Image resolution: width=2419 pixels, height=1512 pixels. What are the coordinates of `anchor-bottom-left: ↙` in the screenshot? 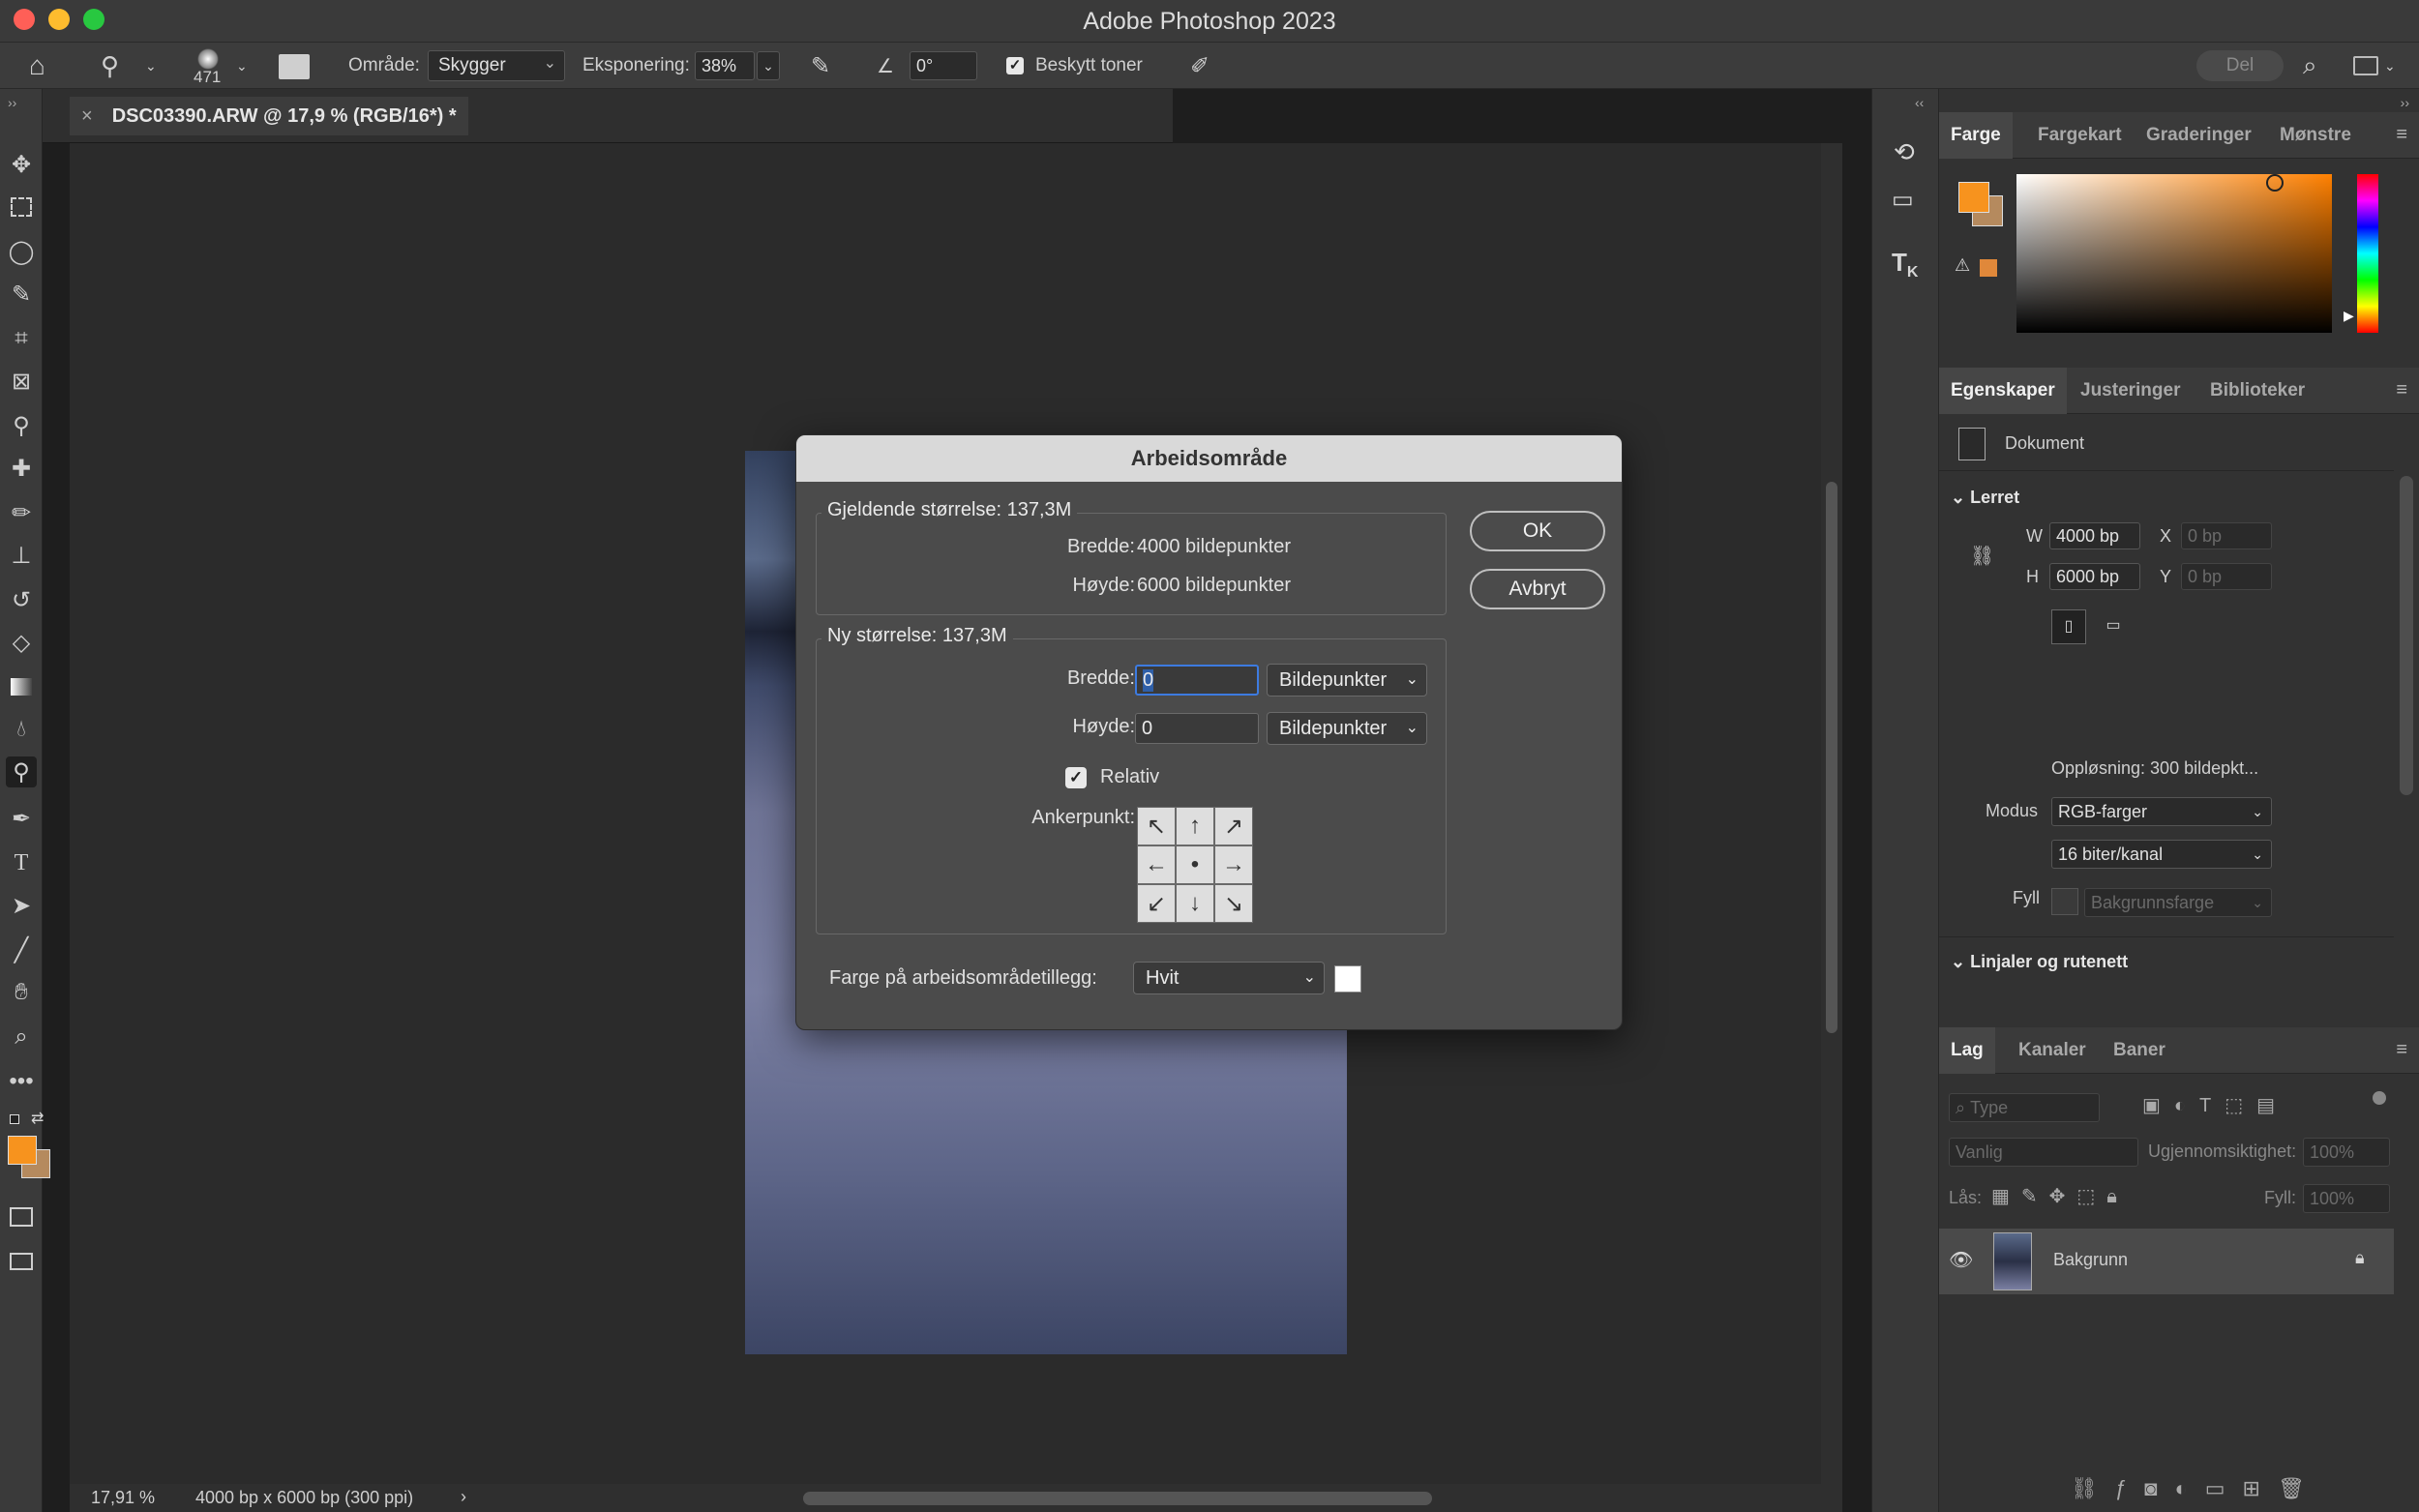 It's located at (1156, 904).